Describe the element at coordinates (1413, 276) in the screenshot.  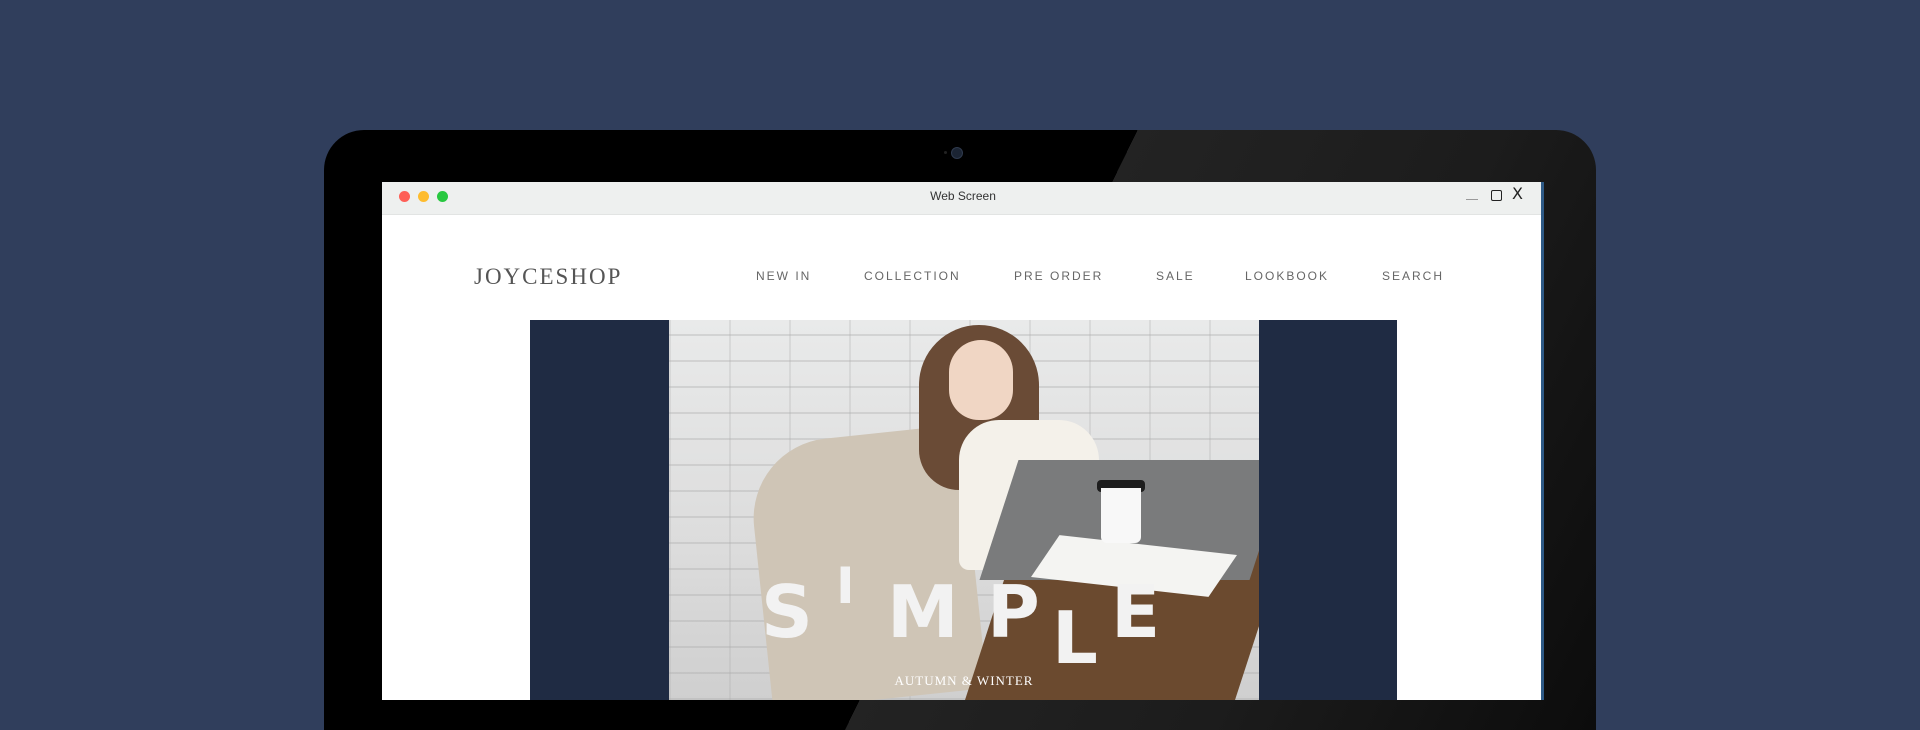
I see `nav-search: SEARCH` at that location.